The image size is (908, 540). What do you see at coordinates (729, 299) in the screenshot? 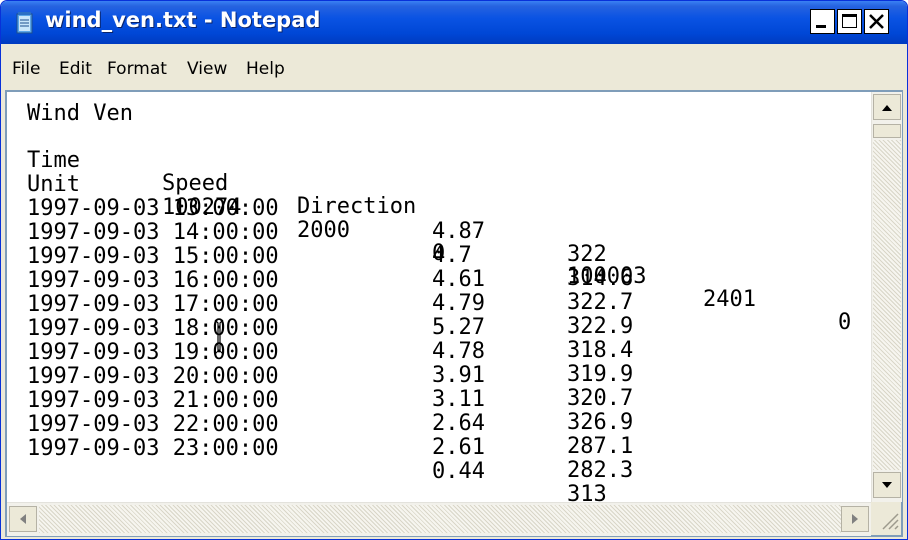
I see `unit-value-5: 2401` at bounding box center [729, 299].